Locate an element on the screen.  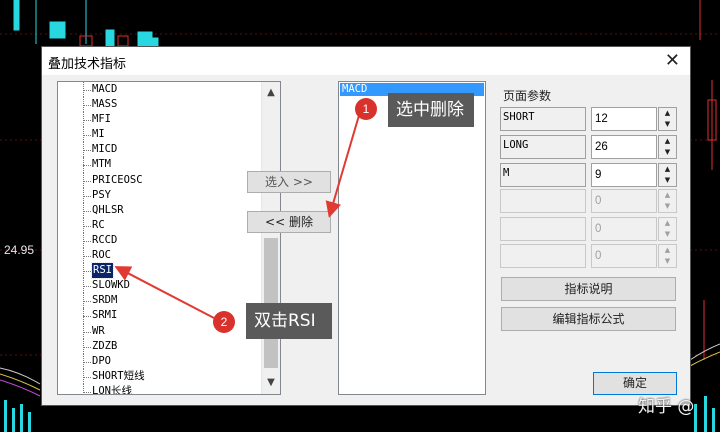
indicator-item: MFI is located at coordinates (160, 120).